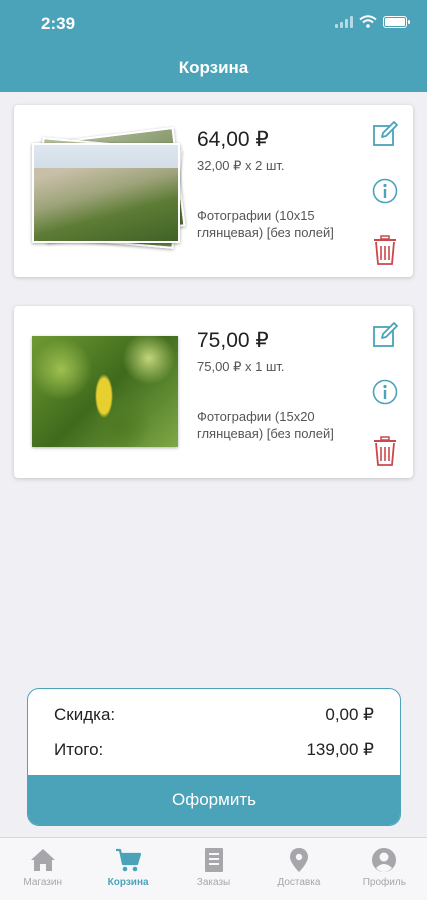  I want to click on total-label: Итого:, so click(79, 749).